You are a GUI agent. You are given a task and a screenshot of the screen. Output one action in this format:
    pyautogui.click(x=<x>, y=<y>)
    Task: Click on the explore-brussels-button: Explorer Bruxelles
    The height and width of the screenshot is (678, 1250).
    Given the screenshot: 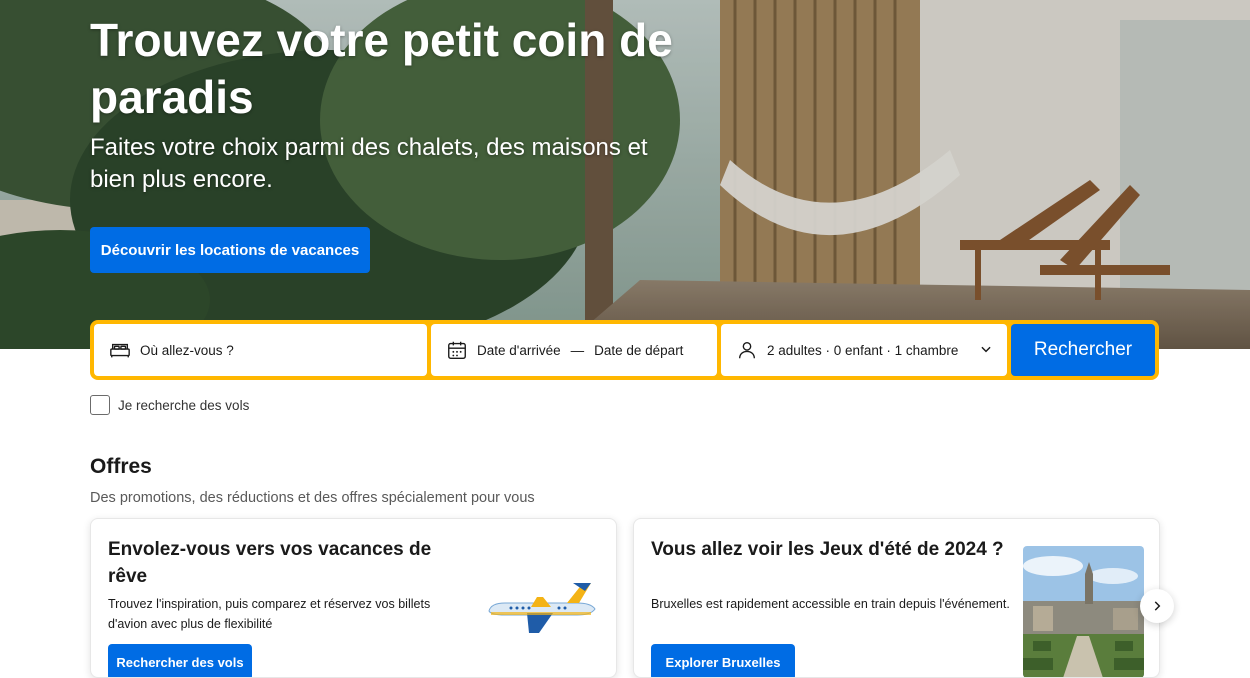 What is the action you would take?
    pyautogui.click(x=723, y=660)
    